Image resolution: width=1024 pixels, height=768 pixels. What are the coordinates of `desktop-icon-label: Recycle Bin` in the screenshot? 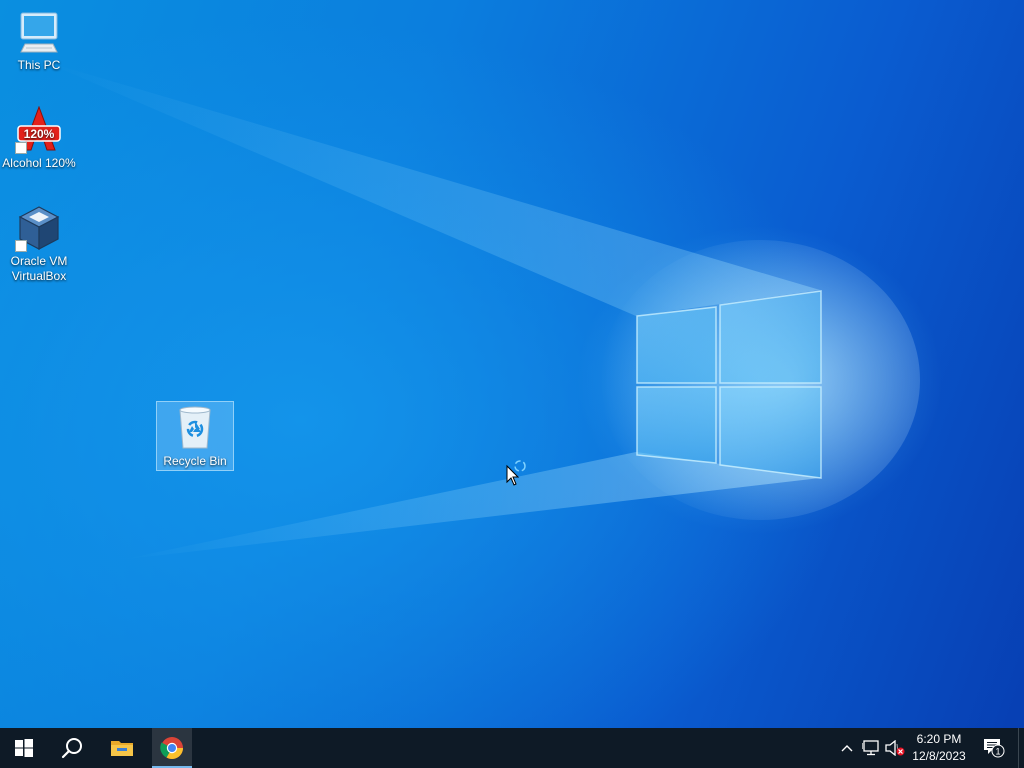 It's located at (195, 461).